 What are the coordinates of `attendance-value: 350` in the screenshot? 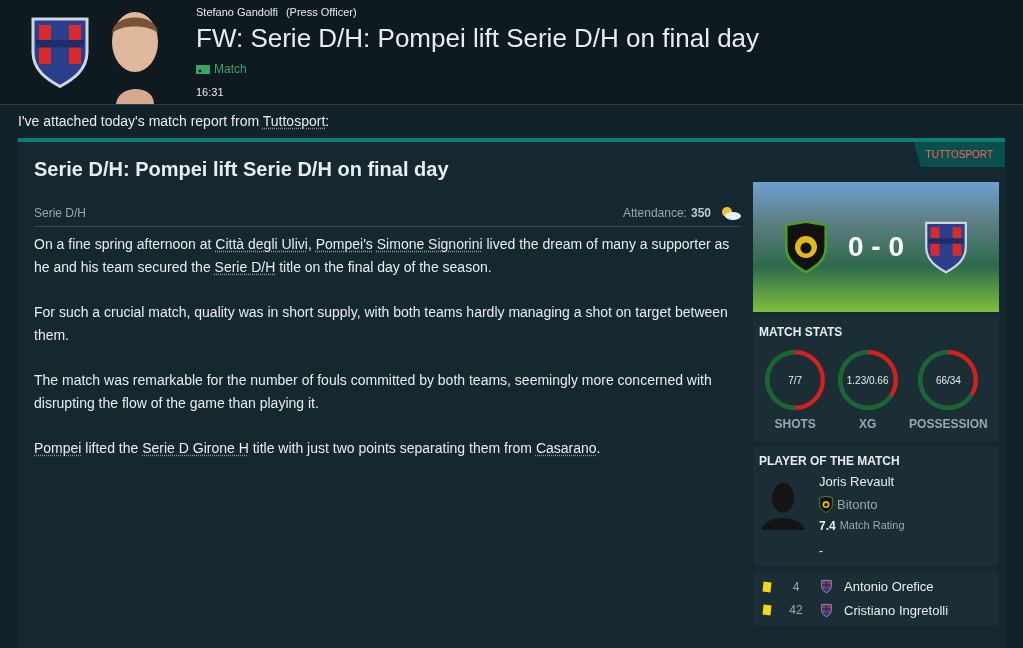 It's located at (700, 213).